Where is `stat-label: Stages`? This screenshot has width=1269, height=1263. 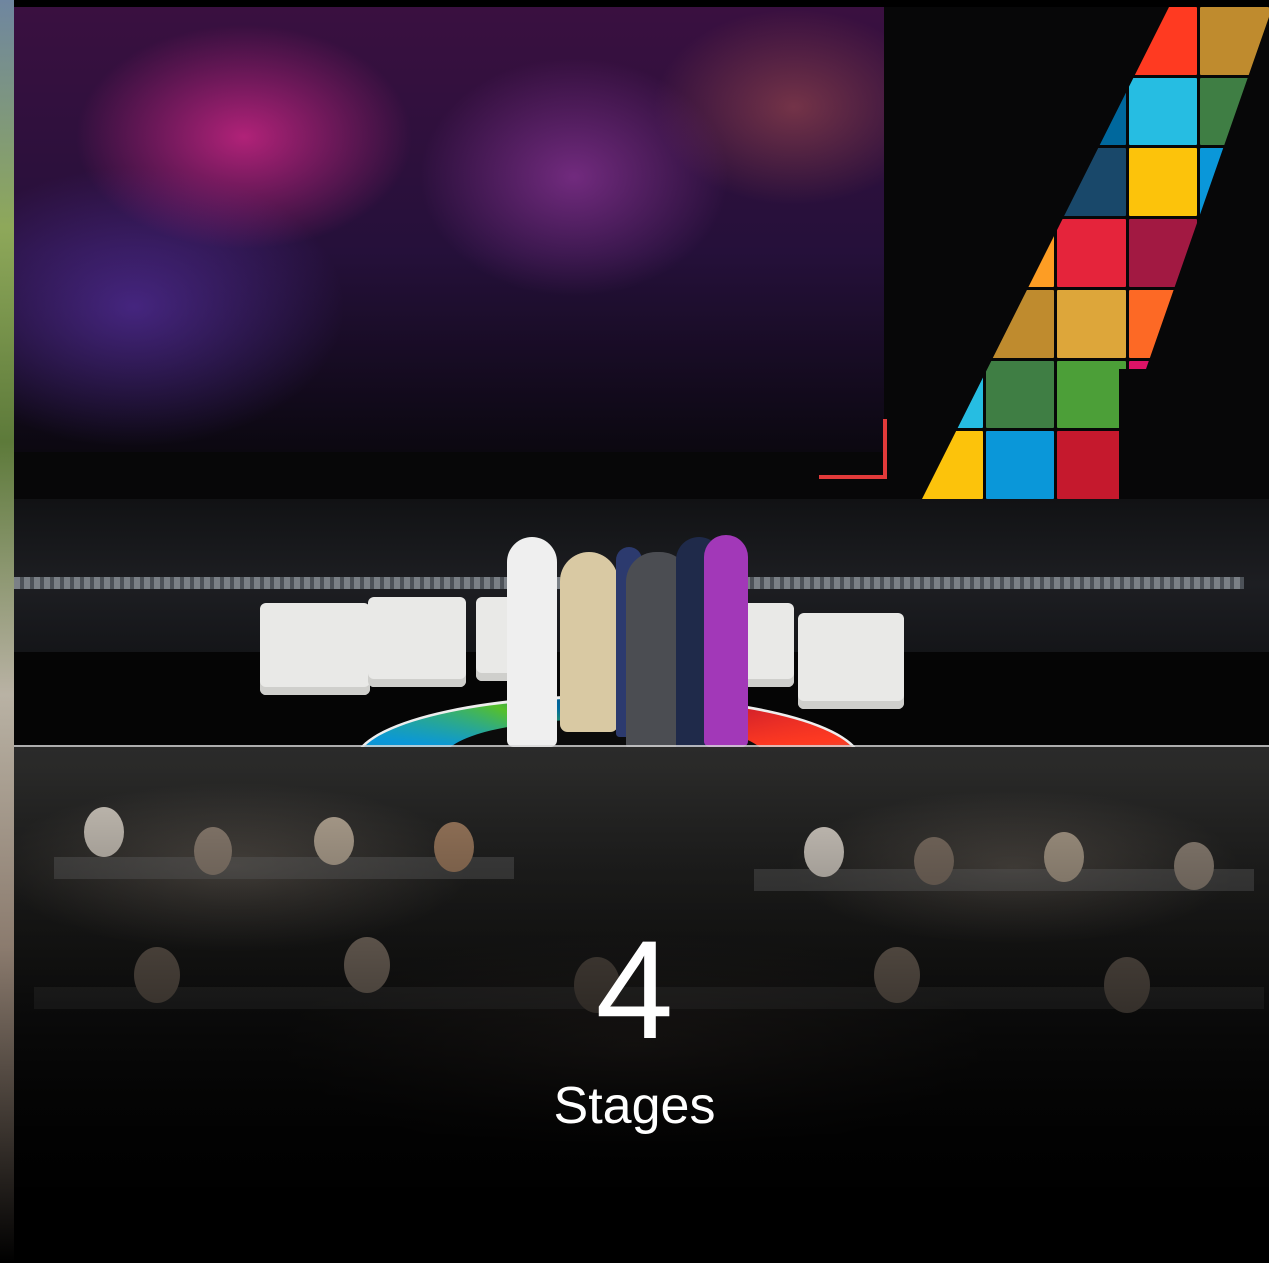 stat-label: Stages is located at coordinates (634, 1106).